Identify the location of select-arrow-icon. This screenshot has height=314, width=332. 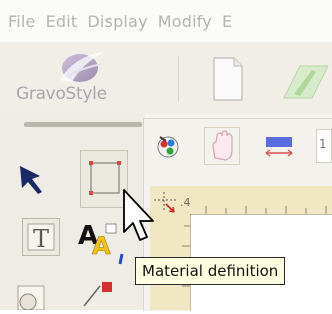
(31, 180).